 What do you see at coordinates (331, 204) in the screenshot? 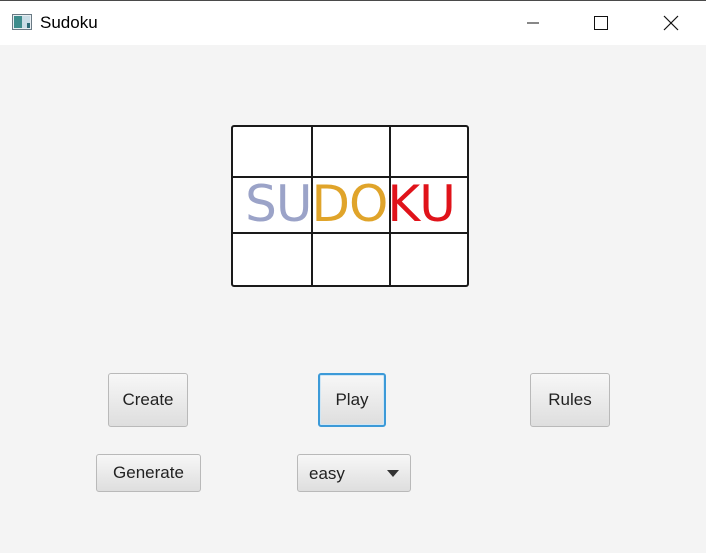
I see `logo-letter: D` at bounding box center [331, 204].